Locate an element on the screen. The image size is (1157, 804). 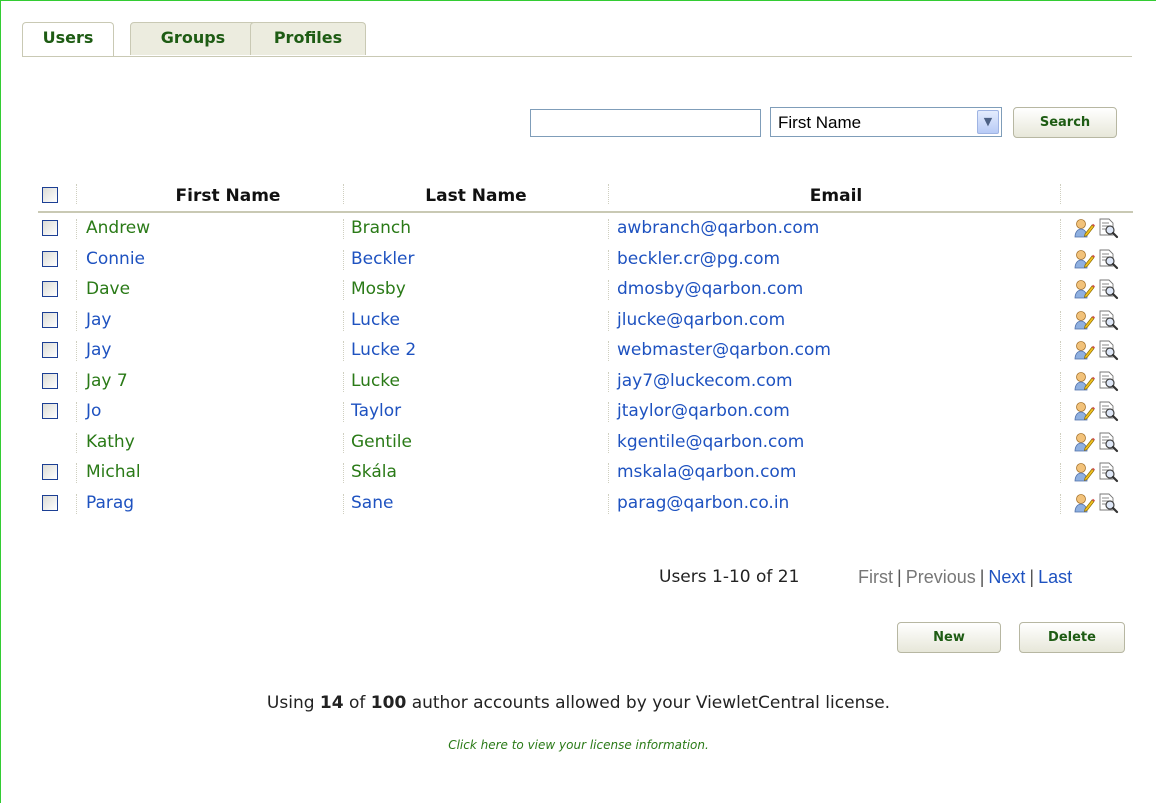
last-name-link: Sane is located at coordinates (372, 503).